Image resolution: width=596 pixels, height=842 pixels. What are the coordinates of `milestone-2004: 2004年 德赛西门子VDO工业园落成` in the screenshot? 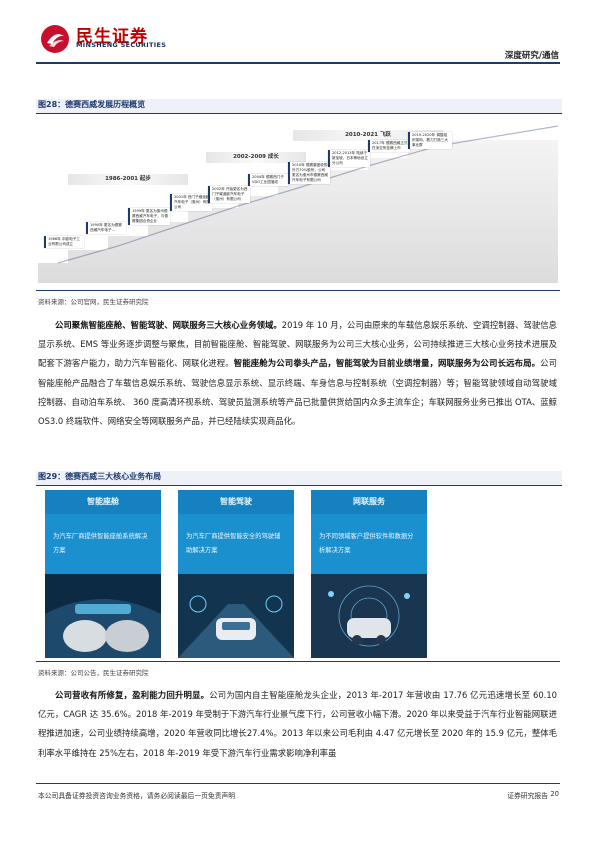 It's located at (268, 180).